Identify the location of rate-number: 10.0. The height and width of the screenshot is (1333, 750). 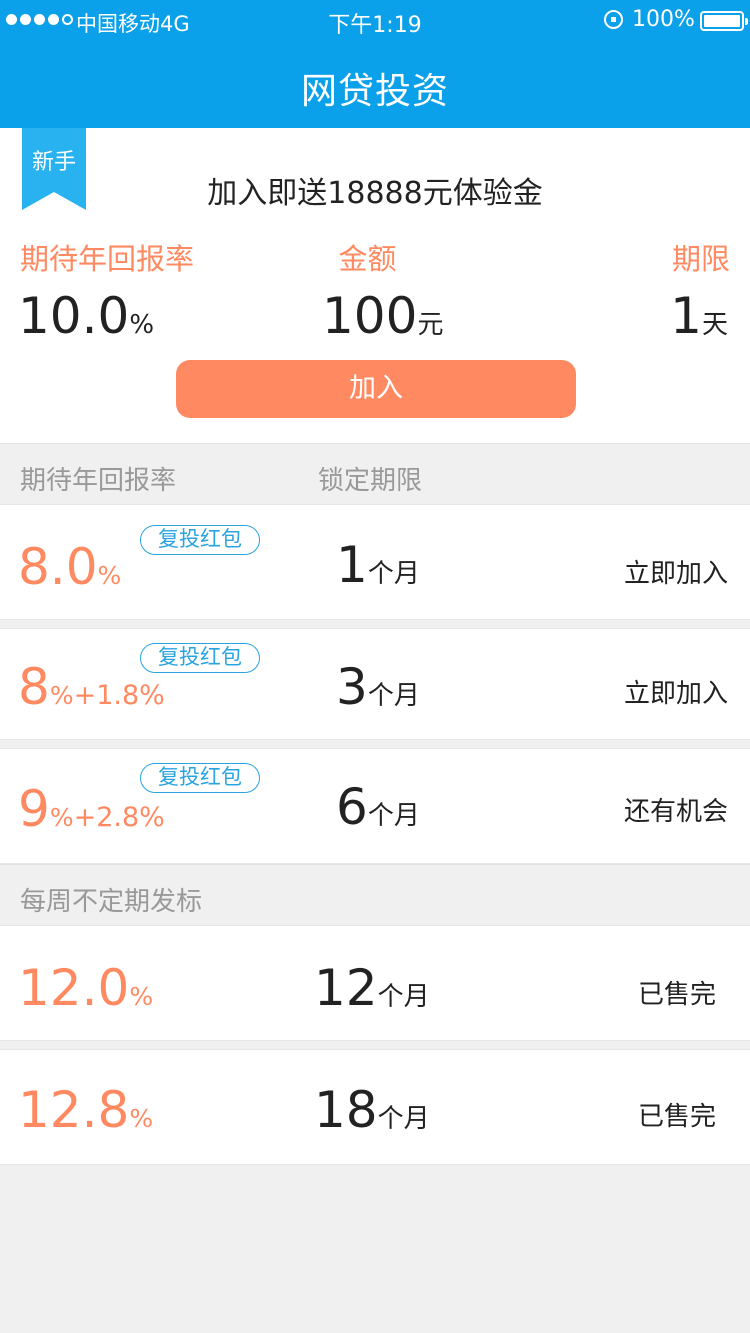
(74, 316).